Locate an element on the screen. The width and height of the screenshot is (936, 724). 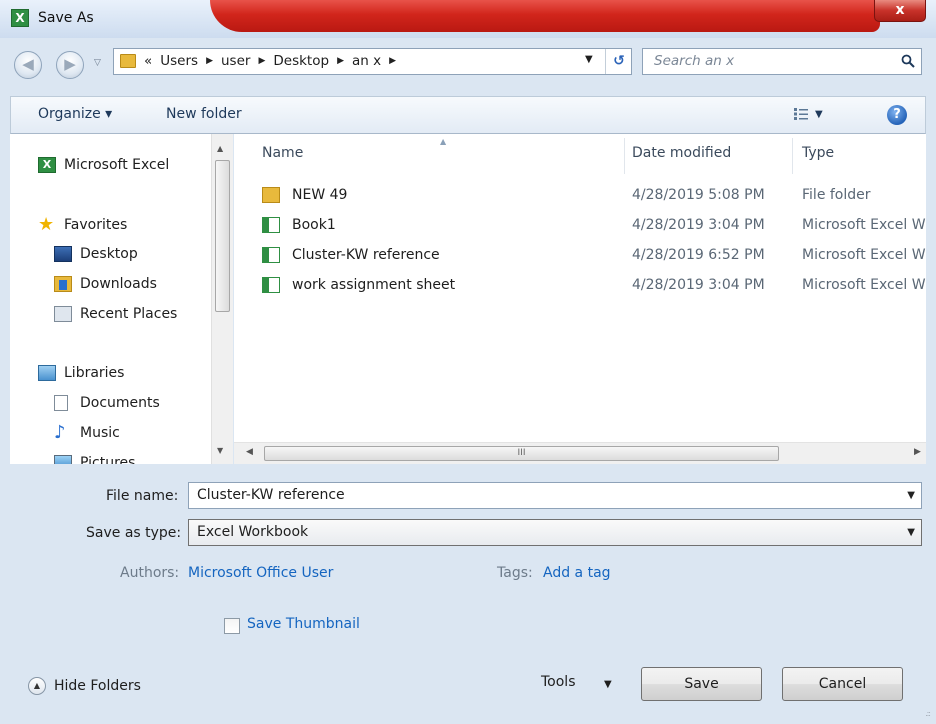
scroll-left-arrow-icon: ◀ is located at coordinates (249, 452).